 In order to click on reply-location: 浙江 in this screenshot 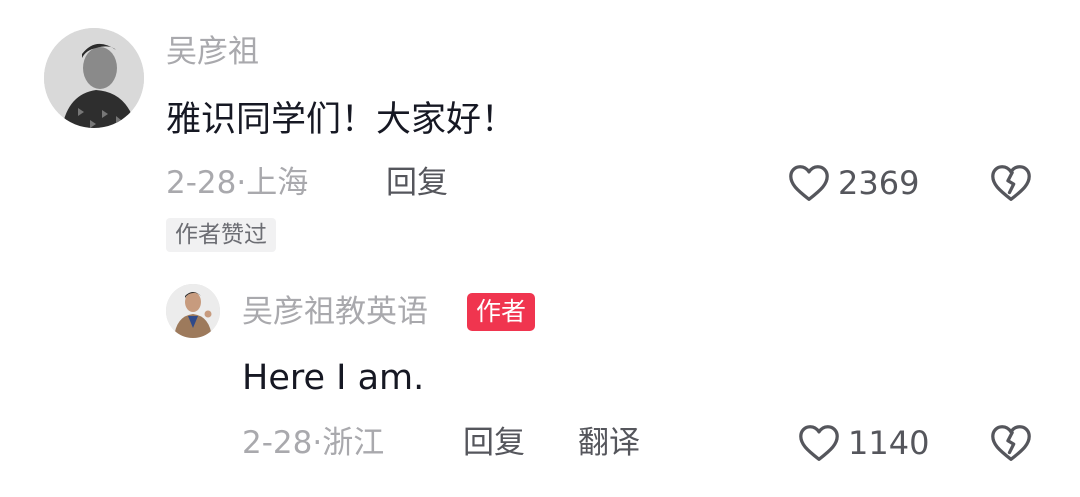, I will do `click(353, 443)`.